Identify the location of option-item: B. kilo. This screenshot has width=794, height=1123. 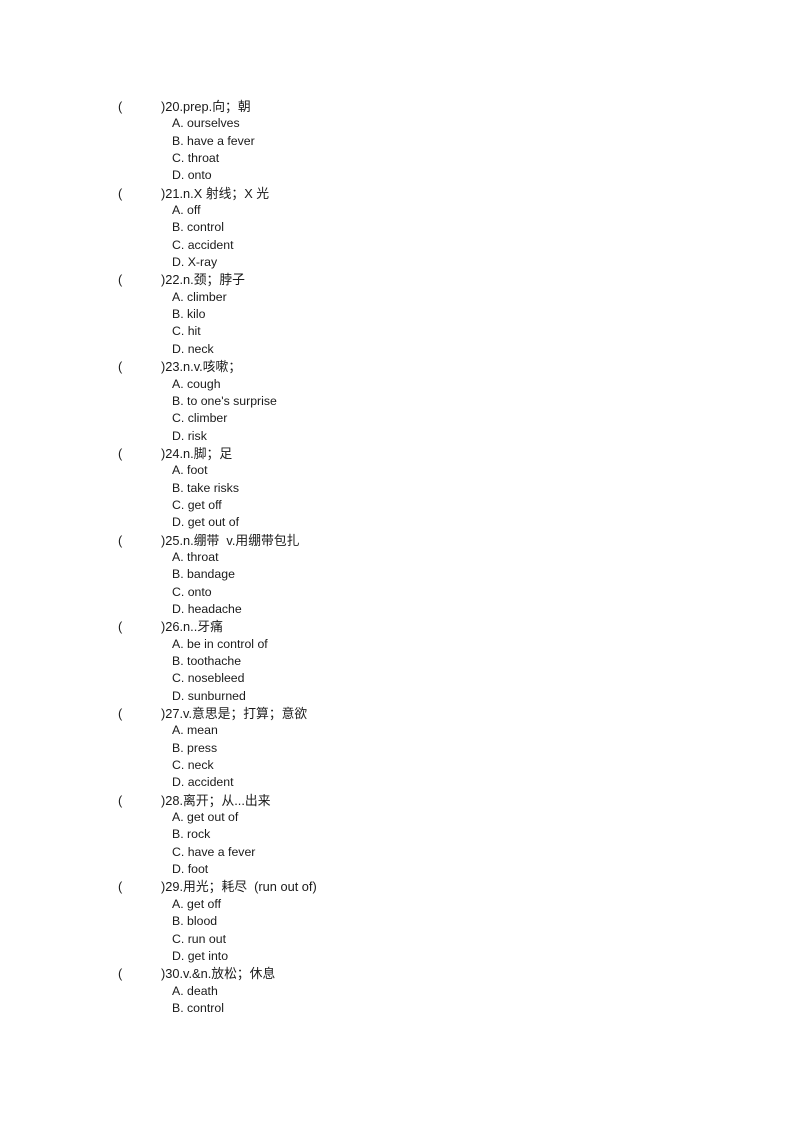
(428, 314).